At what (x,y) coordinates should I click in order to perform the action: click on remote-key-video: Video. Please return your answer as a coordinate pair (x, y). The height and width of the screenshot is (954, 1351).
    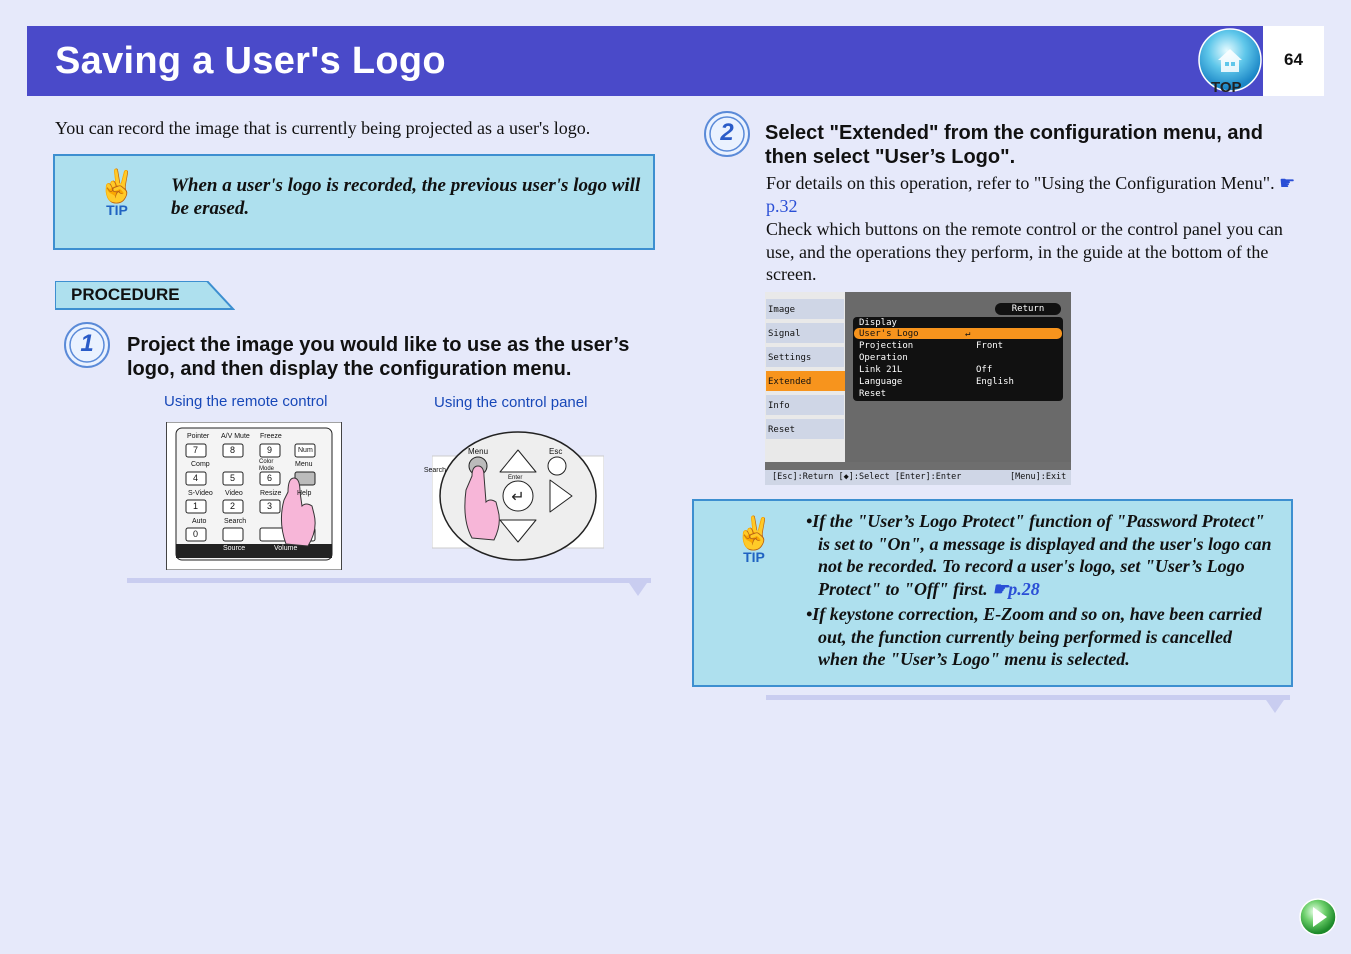
    Looking at the image, I should click on (234, 493).